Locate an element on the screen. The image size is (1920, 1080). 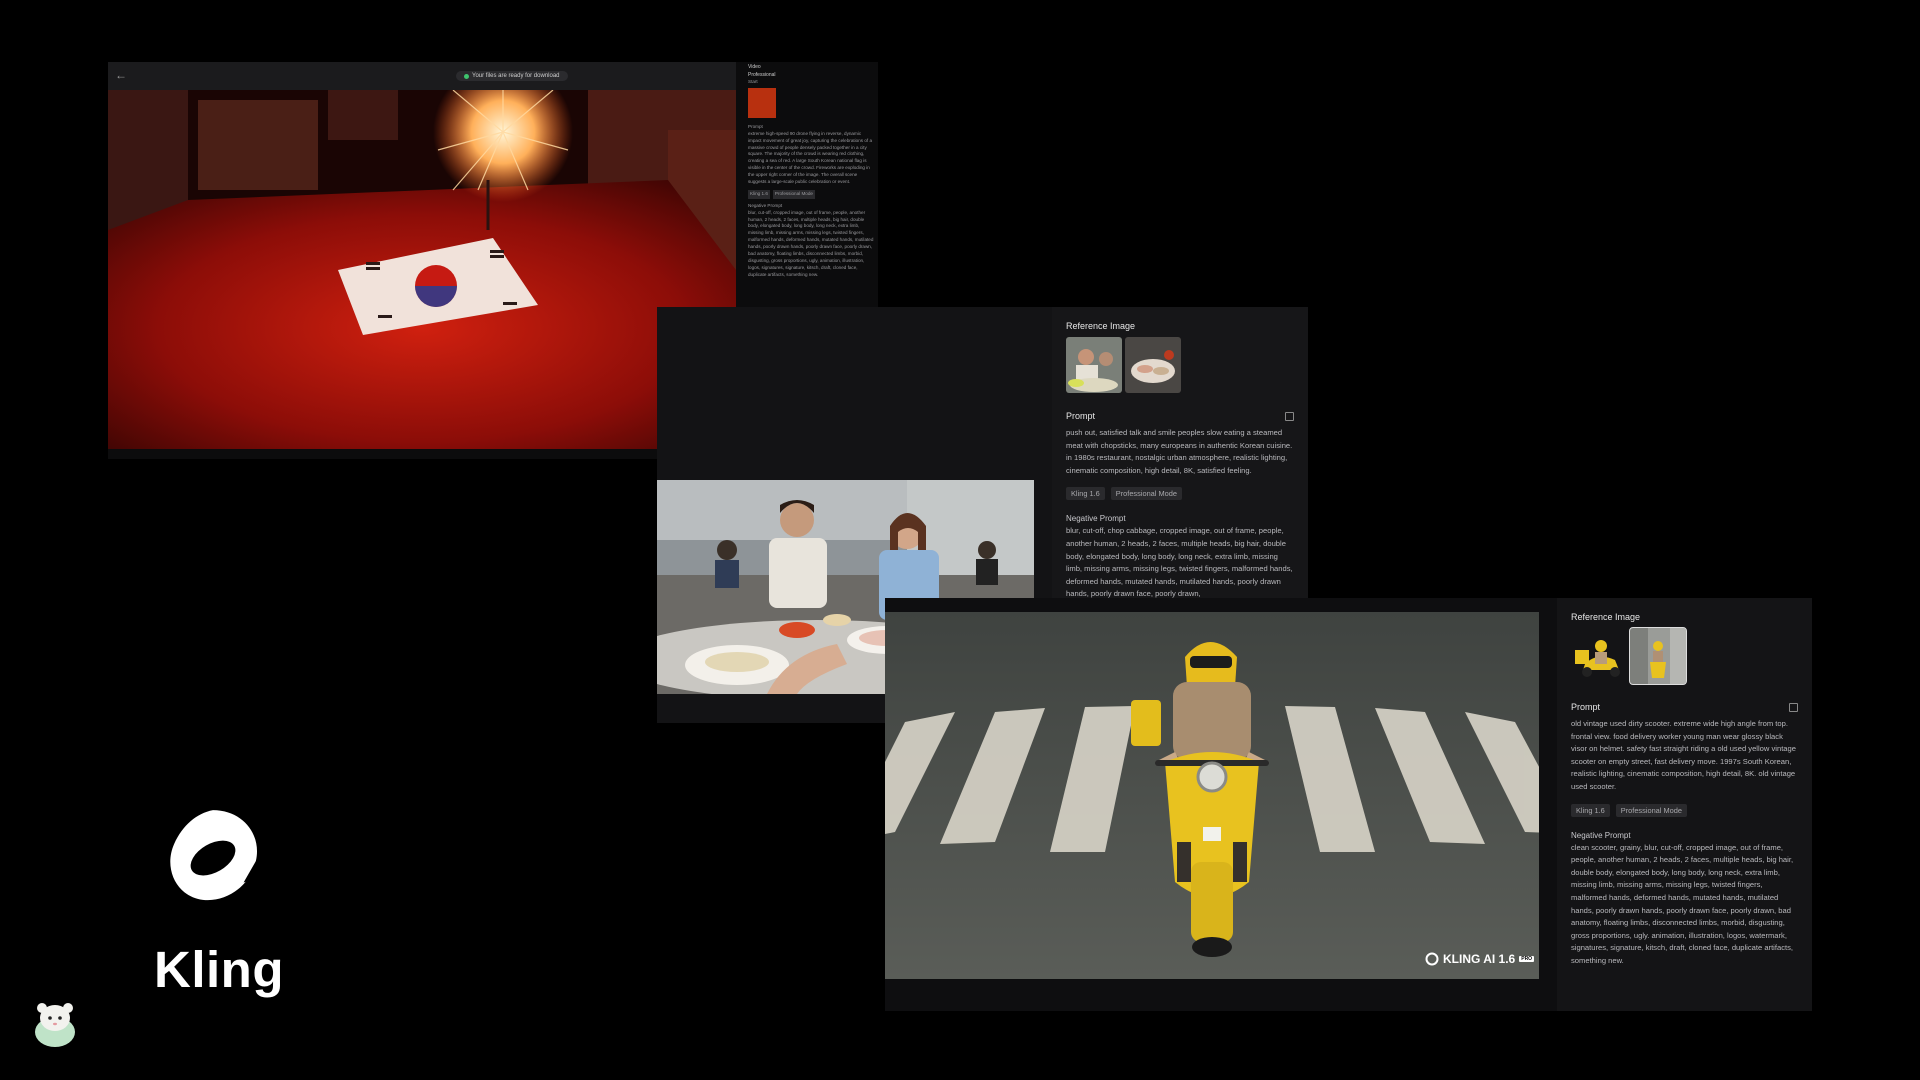
mascot-icon is located at coordinates (55, 1025).